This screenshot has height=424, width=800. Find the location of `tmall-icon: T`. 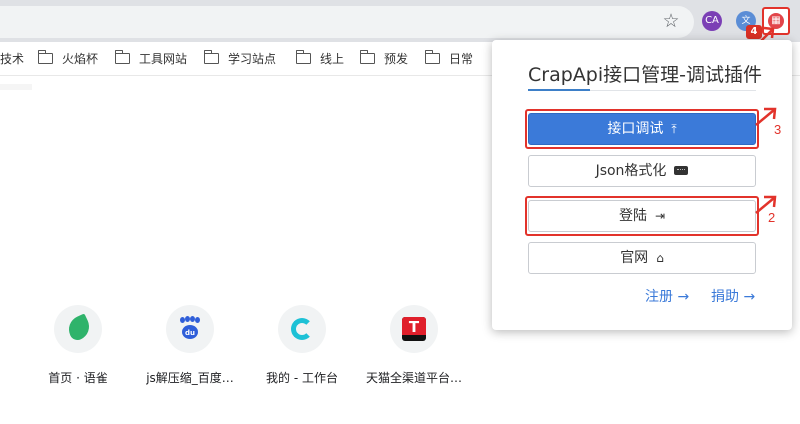

tmall-icon: T is located at coordinates (414, 329).